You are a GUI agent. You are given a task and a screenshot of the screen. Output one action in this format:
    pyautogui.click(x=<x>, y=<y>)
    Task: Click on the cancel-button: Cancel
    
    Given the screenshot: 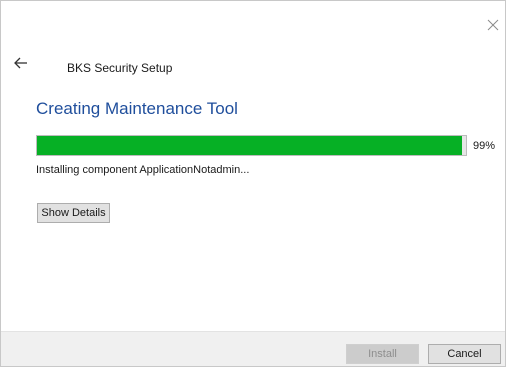 What is the action you would take?
    pyautogui.click(x=464, y=354)
    